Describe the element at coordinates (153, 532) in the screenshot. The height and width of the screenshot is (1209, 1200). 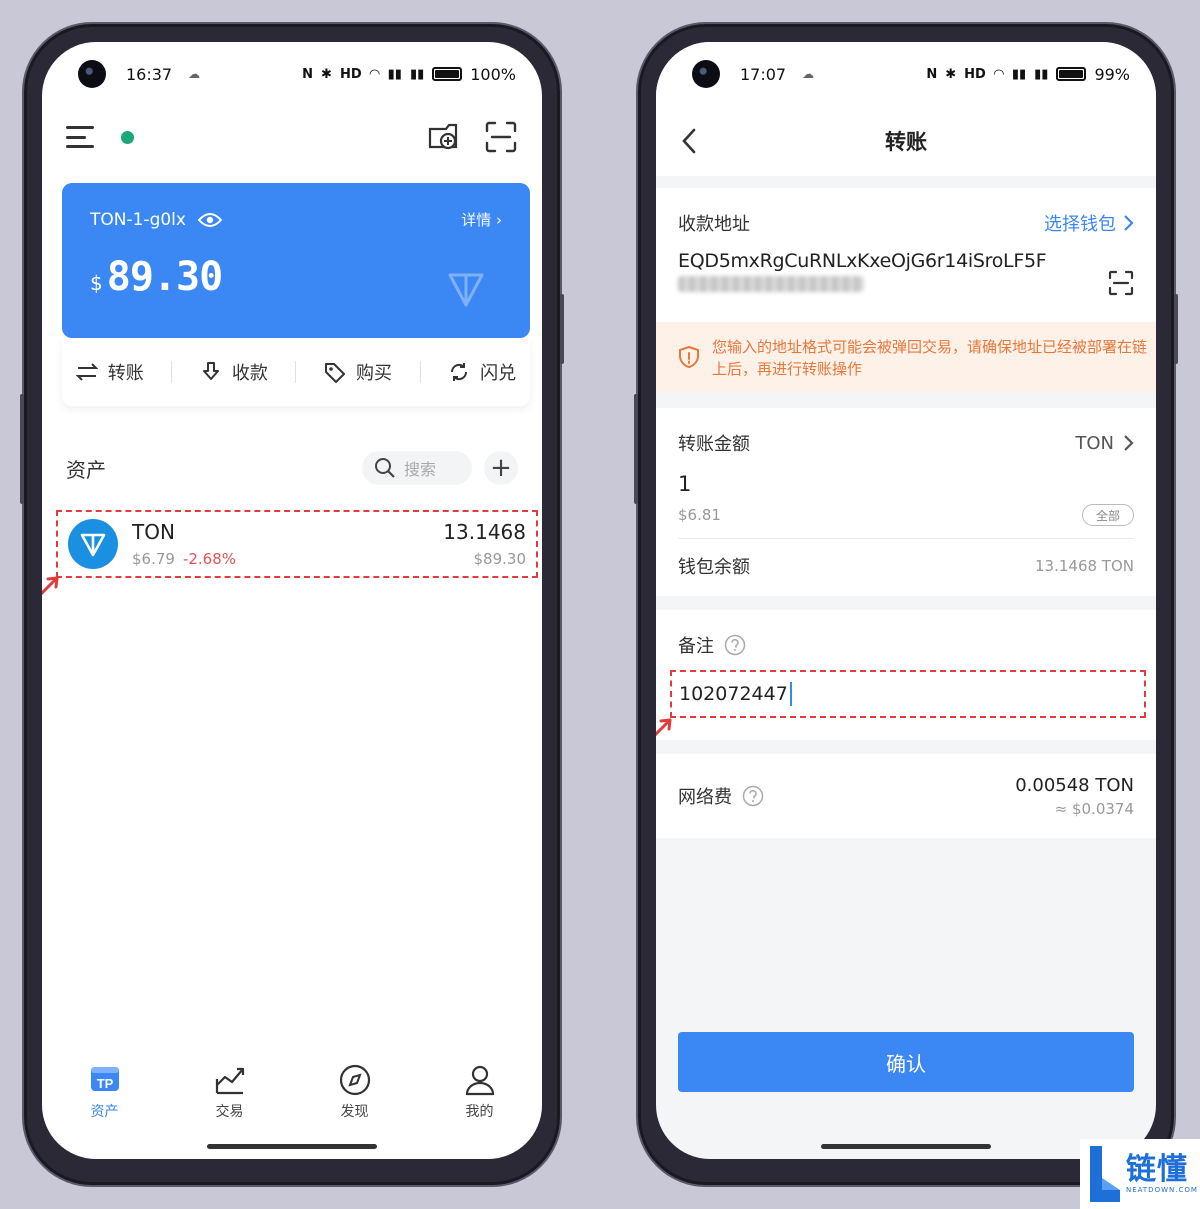
I see `token-name: TON` at that location.